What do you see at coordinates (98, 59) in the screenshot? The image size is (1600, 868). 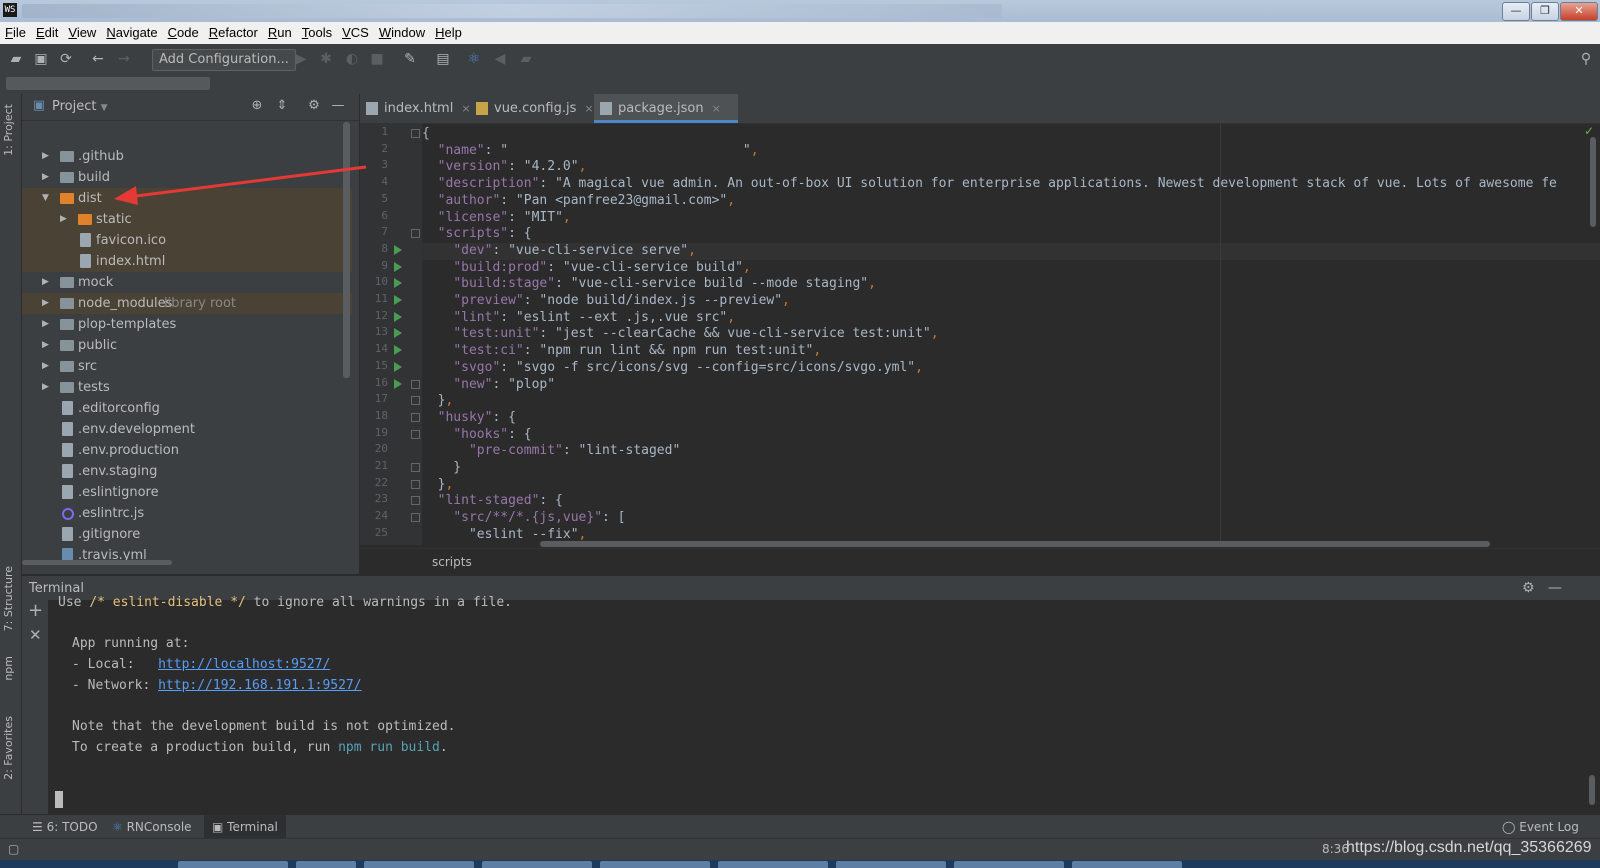 I see `back-arrow-icon: ←` at bounding box center [98, 59].